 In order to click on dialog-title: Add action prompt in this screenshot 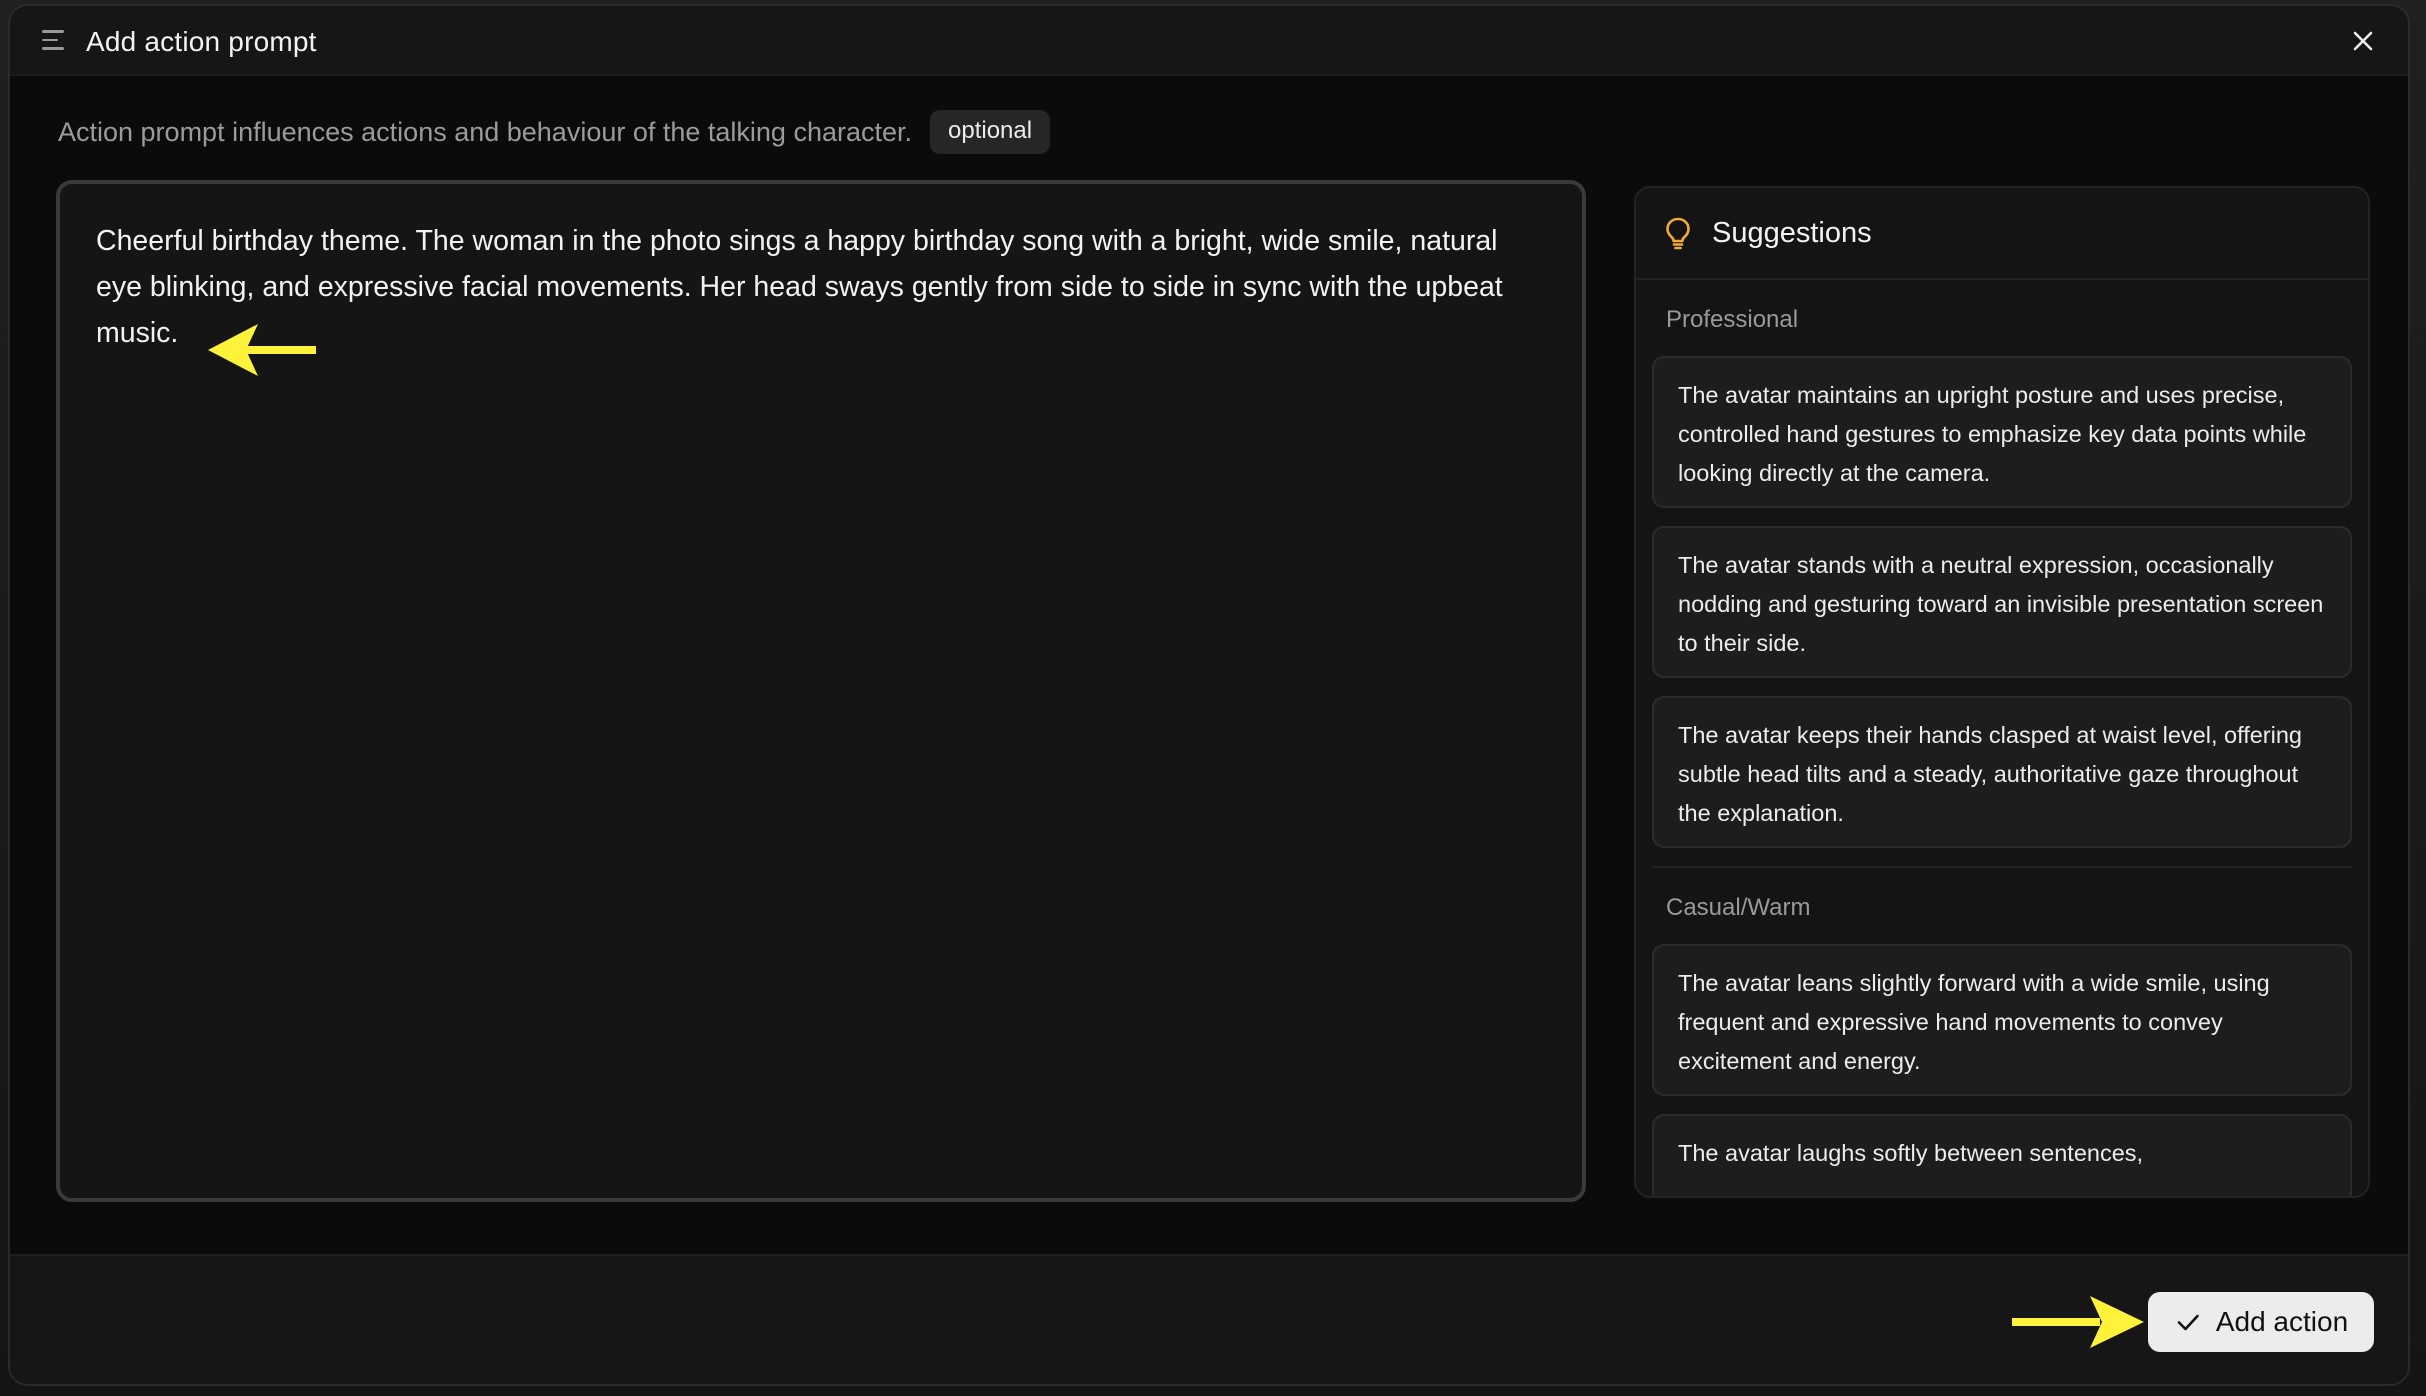, I will do `click(201, 41)`.